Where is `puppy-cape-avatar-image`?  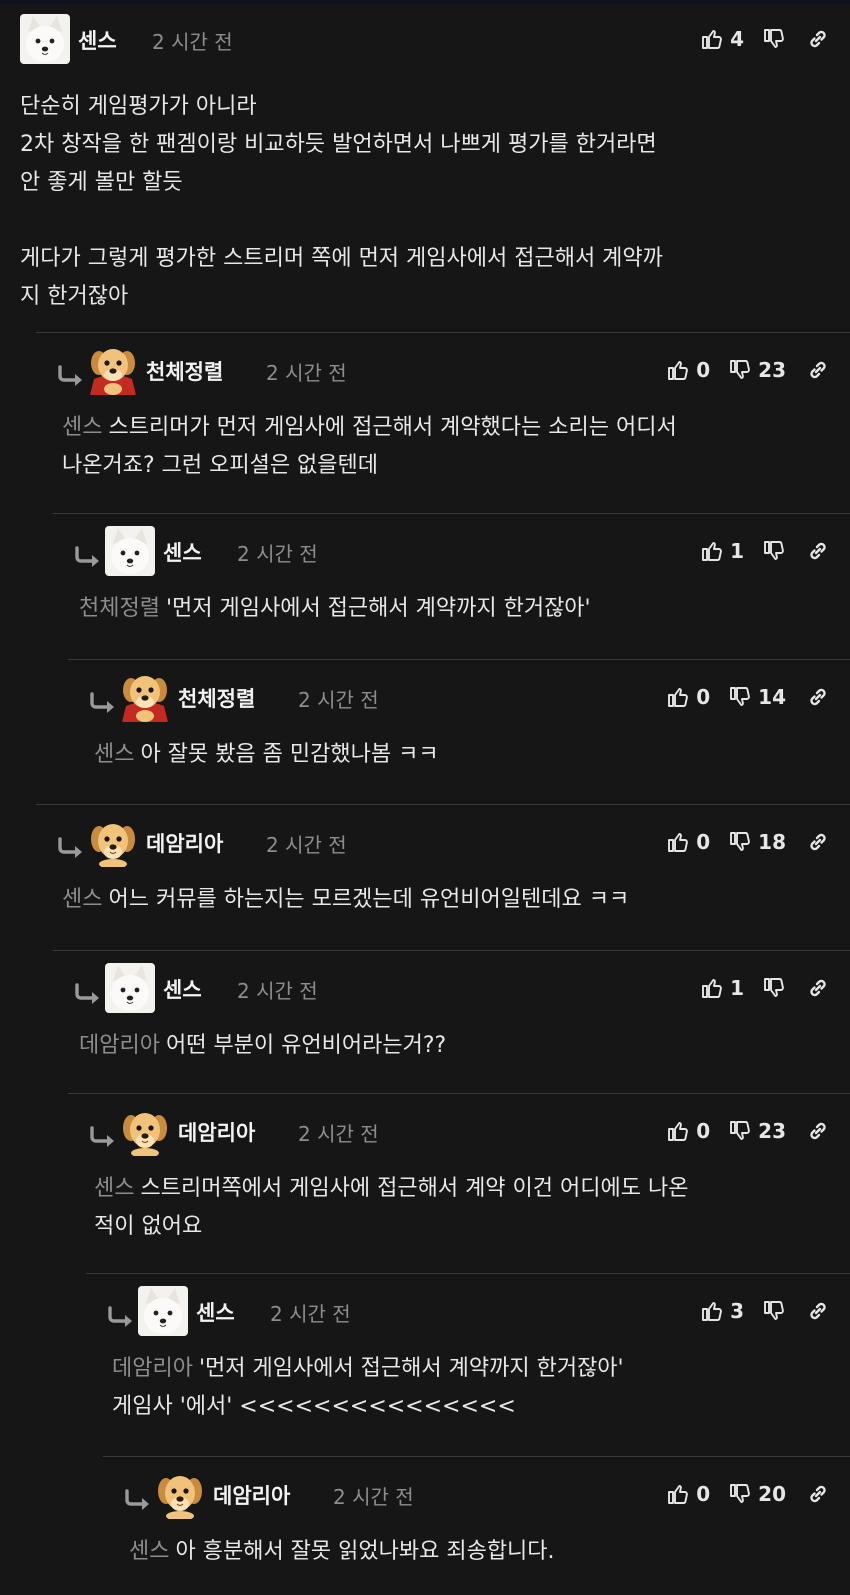
puppy-cape-avatar-image is located at coordinates (113, 370).